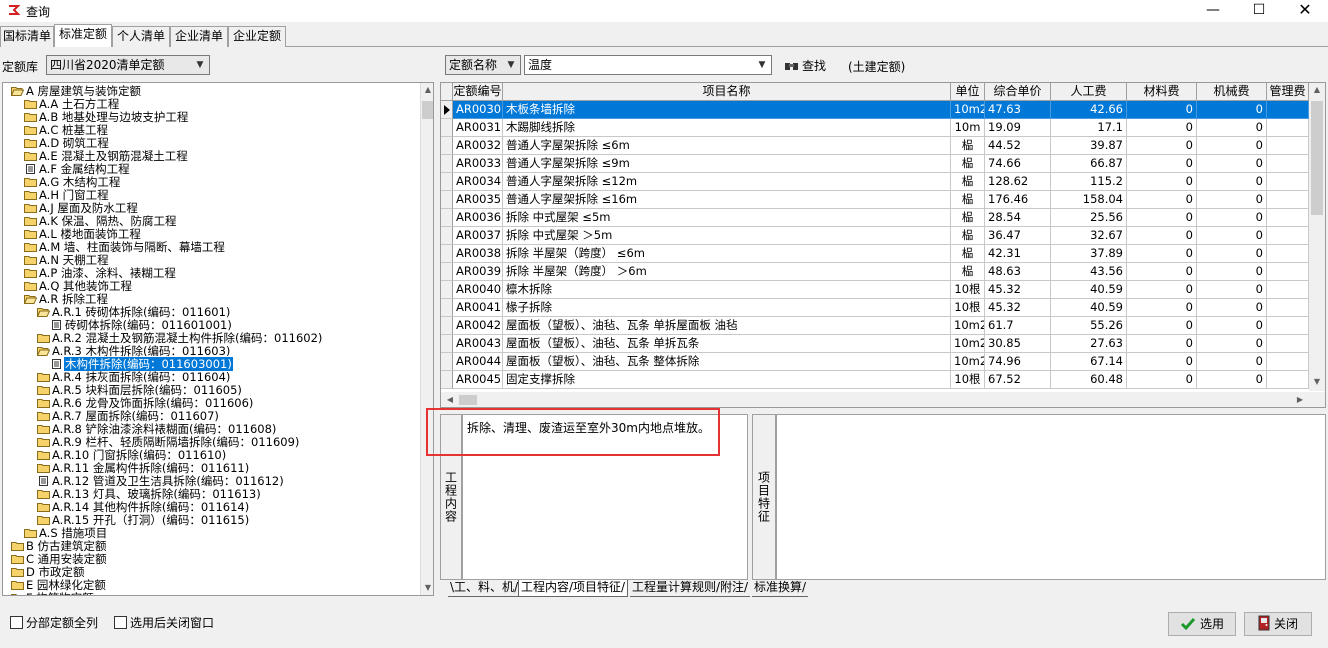 Image resolution: width=1328 pixels, height=648 pixels. Describe the element at coordinates (468, 400) in the screenshot. I see `grid-hscroll-thumb` at that location.